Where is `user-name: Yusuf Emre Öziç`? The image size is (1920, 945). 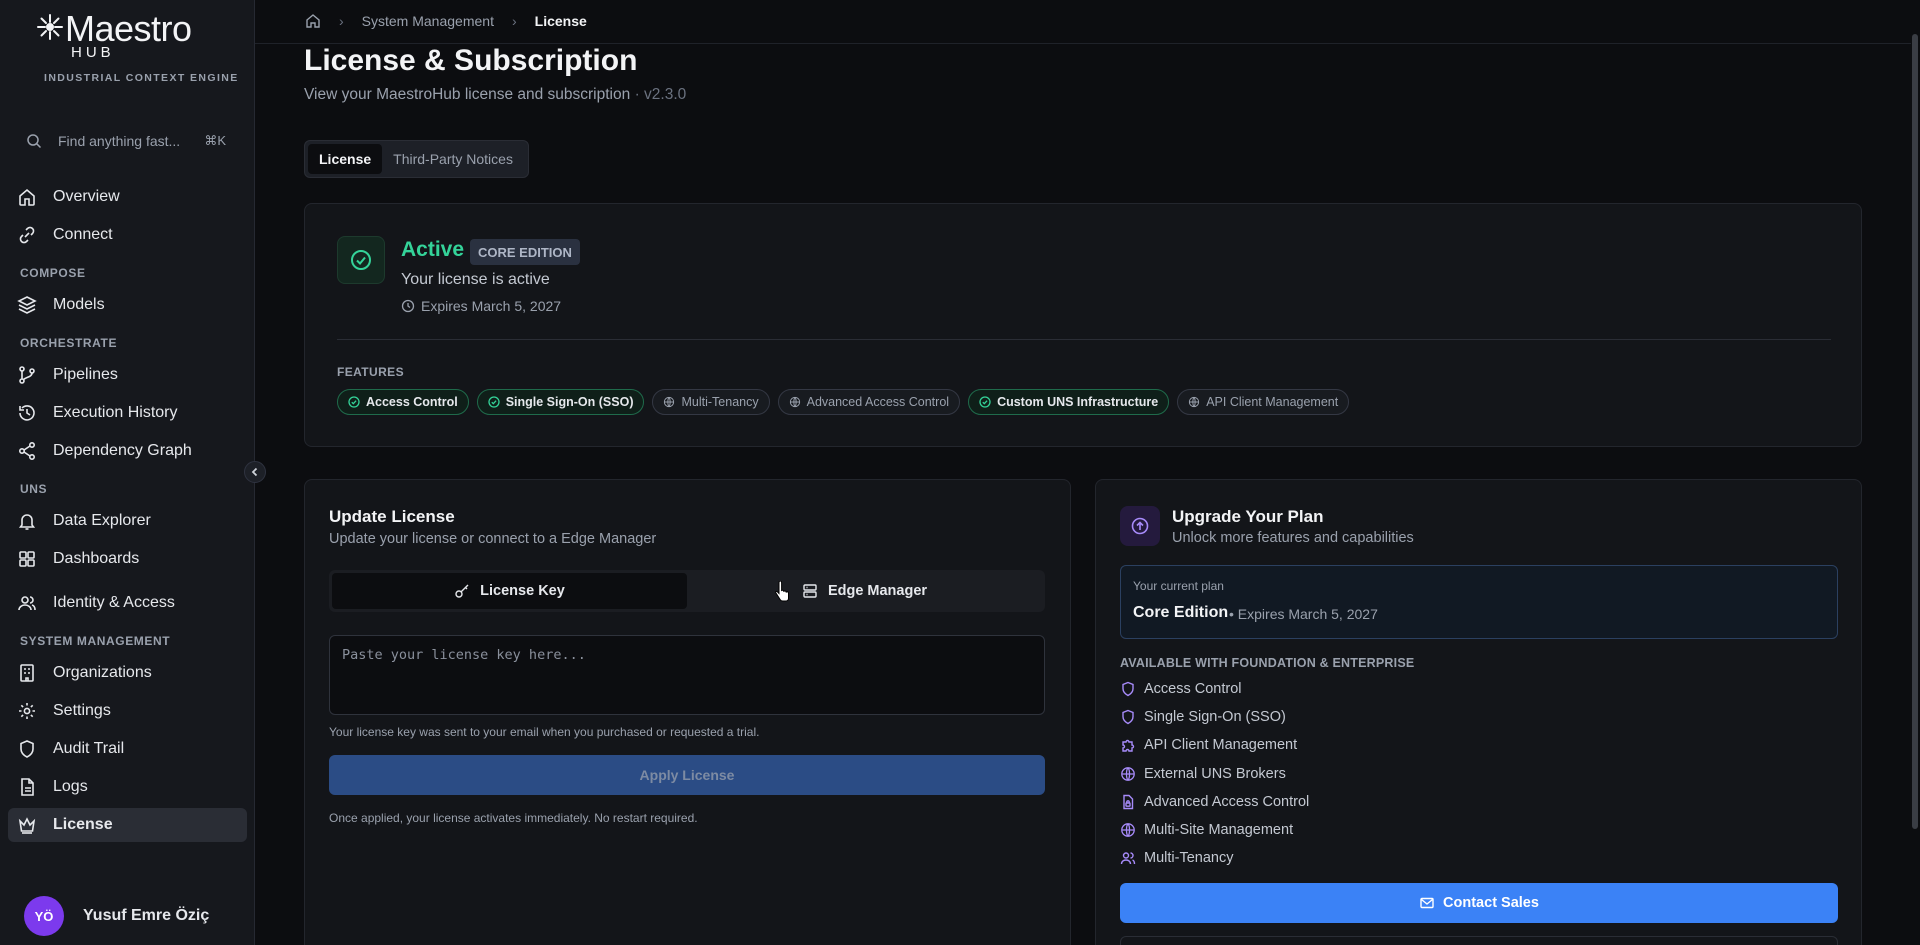 user-name: Yusuf Emre Öziç is located at coordinates (146, 915).